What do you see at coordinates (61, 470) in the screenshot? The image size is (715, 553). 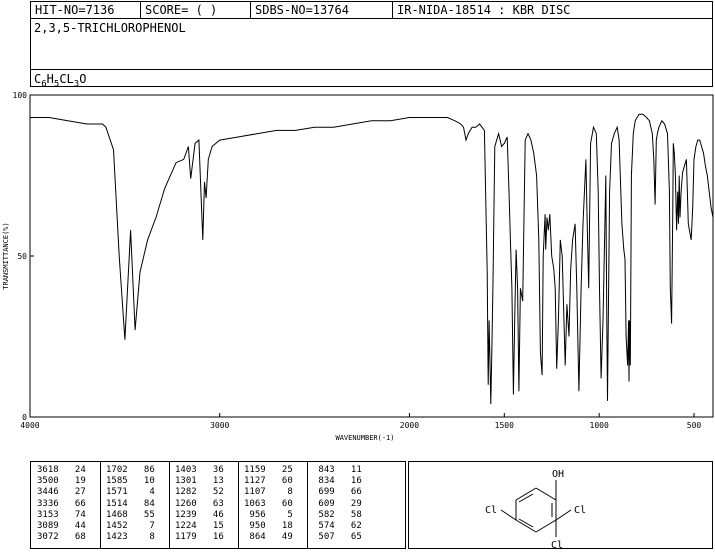 I see `peak-row: 3618 24` at bounding box center [61, 470].